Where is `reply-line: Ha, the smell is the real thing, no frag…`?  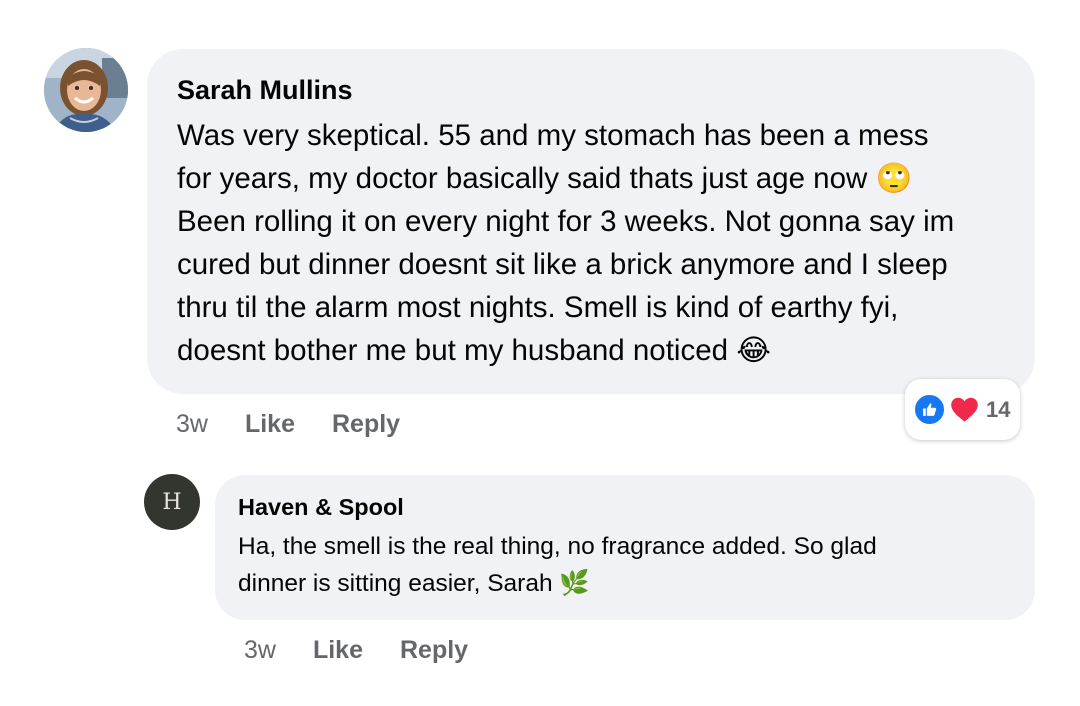
reply-line: Ha, the smell is the real thing, no frag… is located at coordinates (557, 546).